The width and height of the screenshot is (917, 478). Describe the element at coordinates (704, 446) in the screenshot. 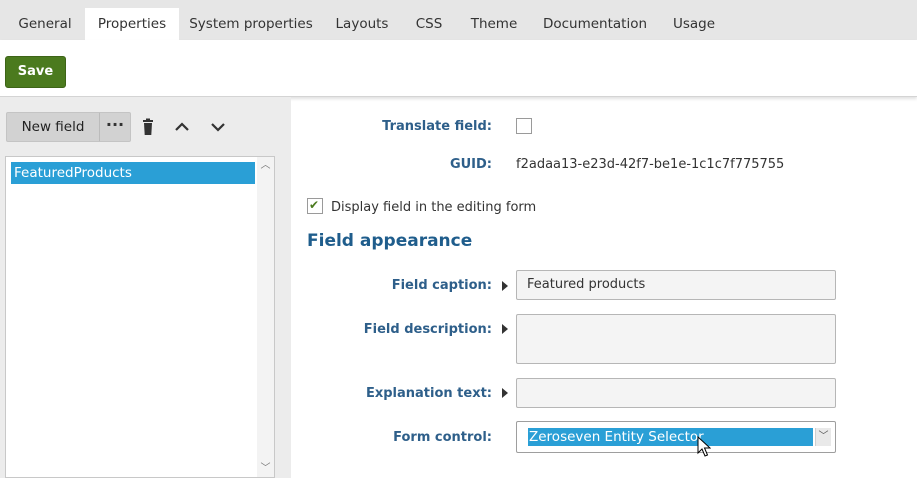

I see `mouse-cursor-icon` at that location.